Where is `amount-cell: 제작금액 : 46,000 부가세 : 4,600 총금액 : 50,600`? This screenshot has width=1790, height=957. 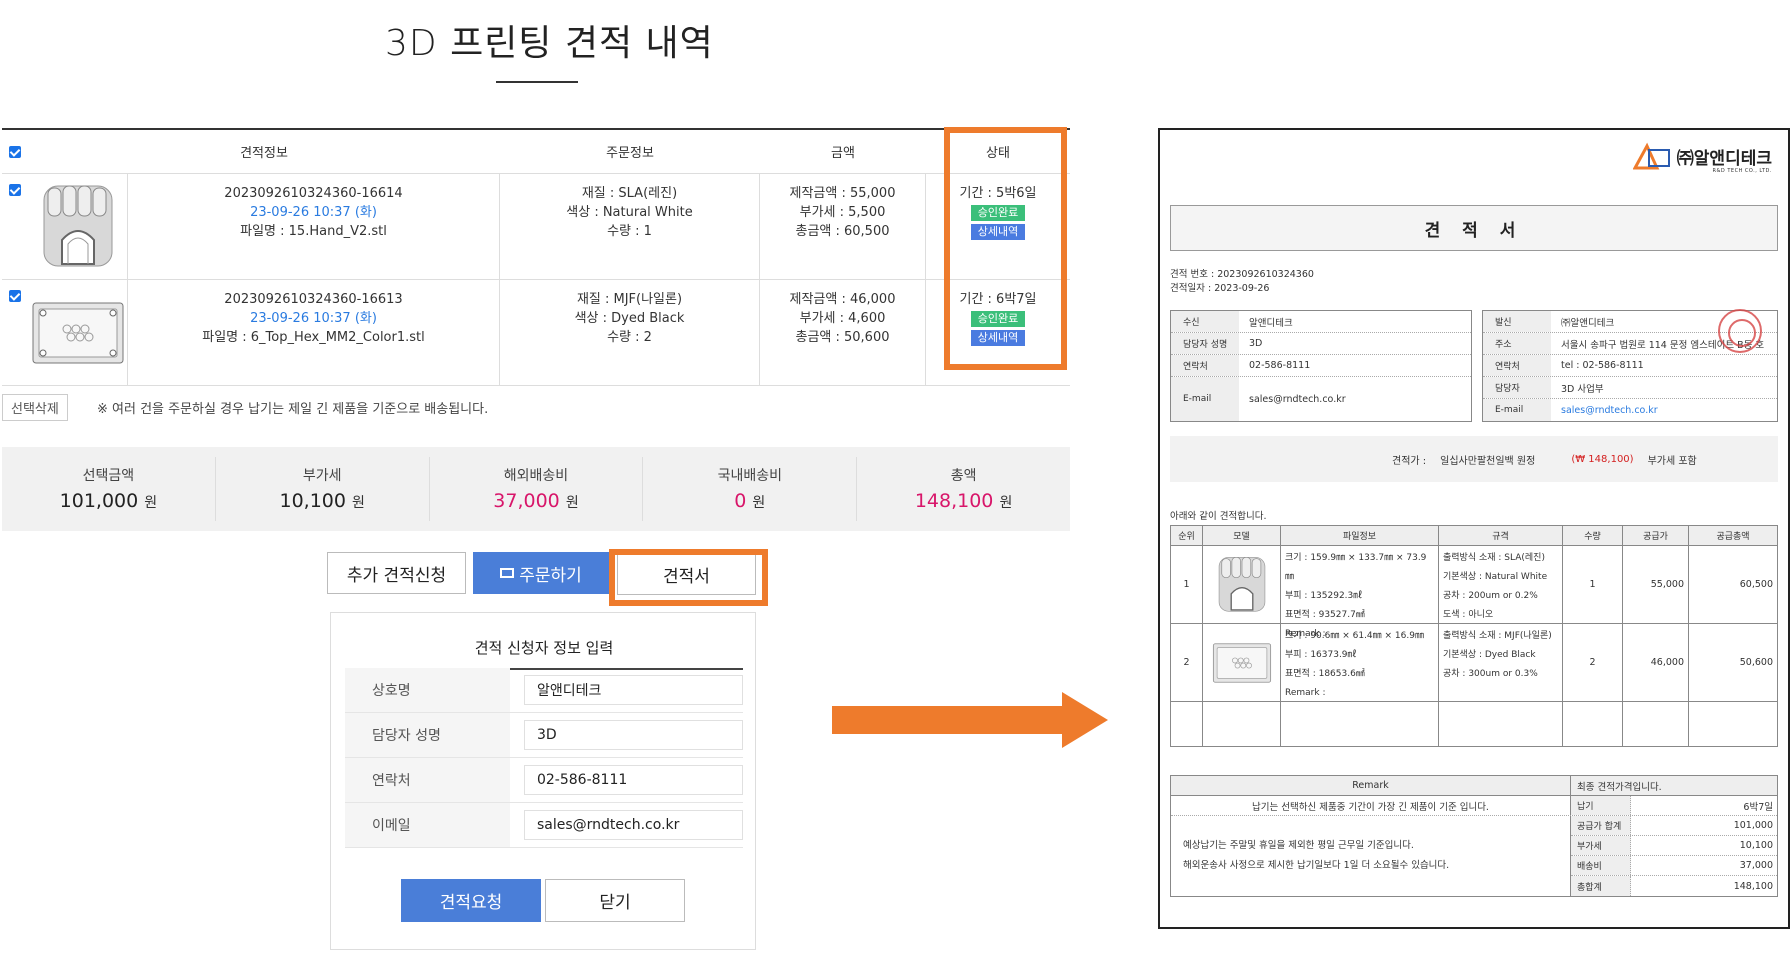
amount-cell: 제작금액 : 46,000 부가세 : 4,600 총금액 : 50,600 is located at coordinates (843, 332).